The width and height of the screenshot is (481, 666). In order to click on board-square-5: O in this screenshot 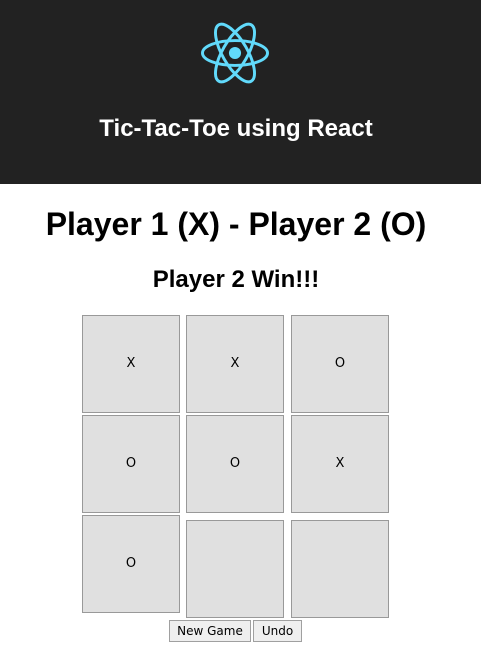, I will do `click(235, 464)`.